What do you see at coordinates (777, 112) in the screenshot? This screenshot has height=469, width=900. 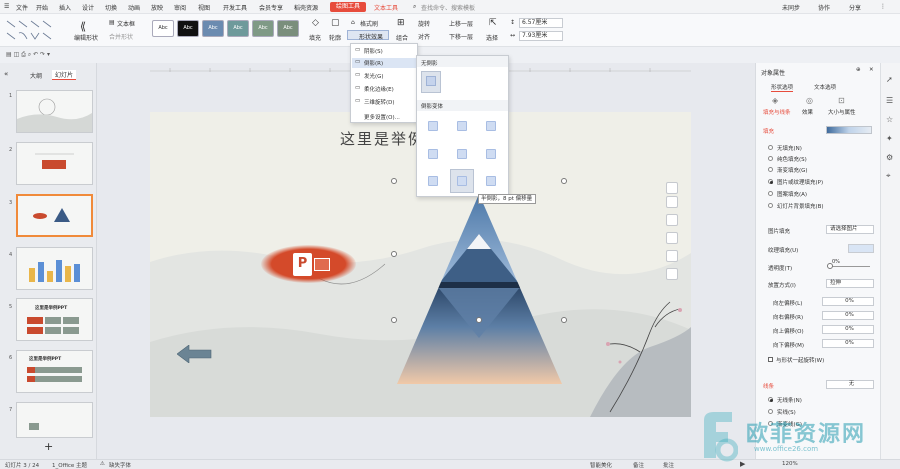 I see `subtab-fill-line: 填充与线条` at bounding box center [777, 112].